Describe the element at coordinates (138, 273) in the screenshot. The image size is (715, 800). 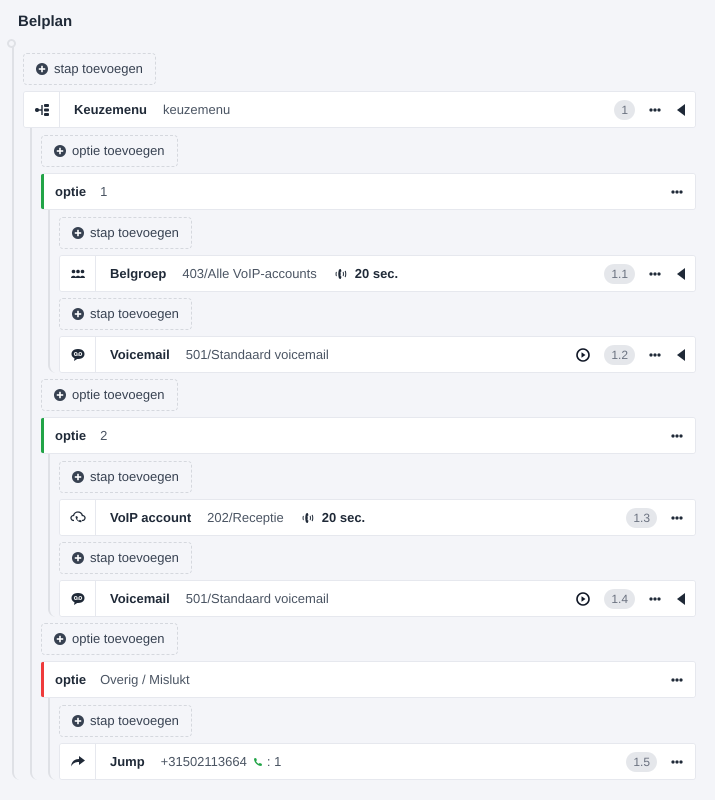
I see `step-name: Belgroep` at that location.